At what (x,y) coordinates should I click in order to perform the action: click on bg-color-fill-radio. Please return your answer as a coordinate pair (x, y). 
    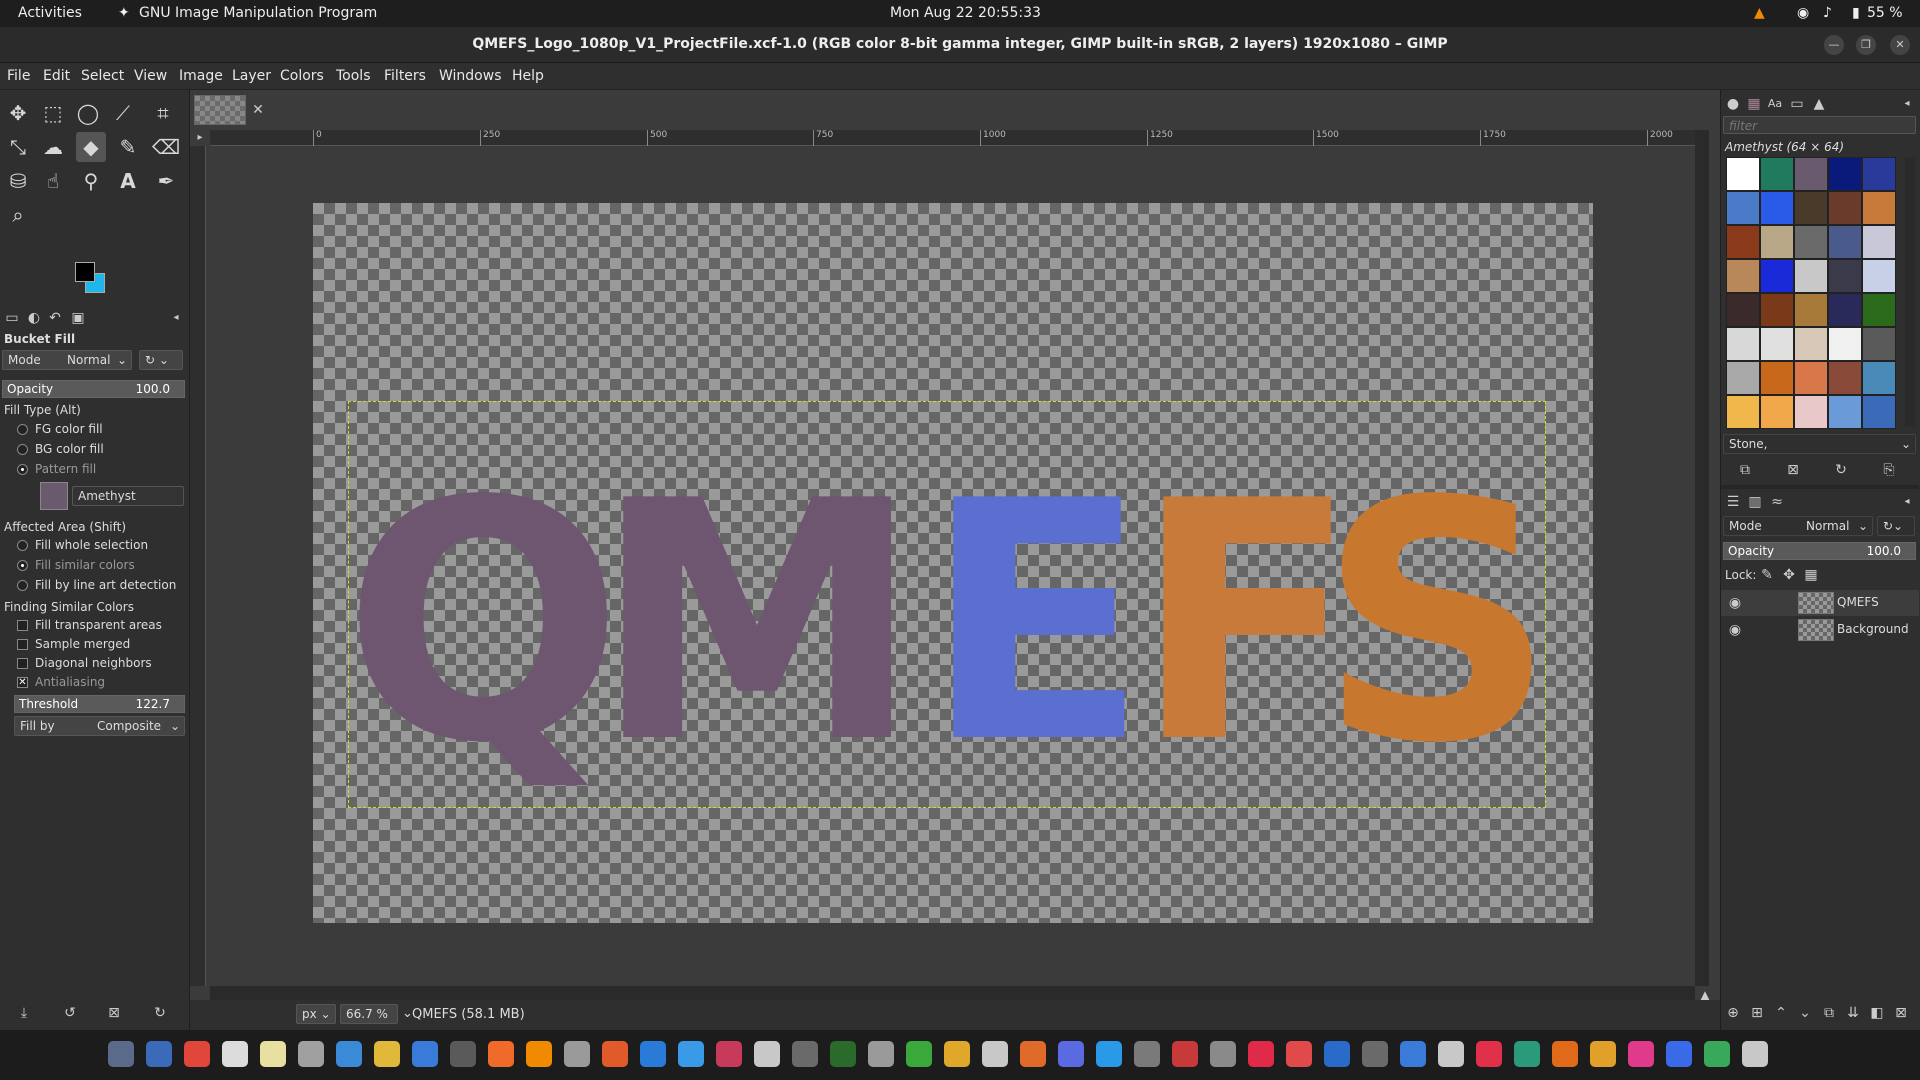
    Looking at the image, I should click on (22, 449).